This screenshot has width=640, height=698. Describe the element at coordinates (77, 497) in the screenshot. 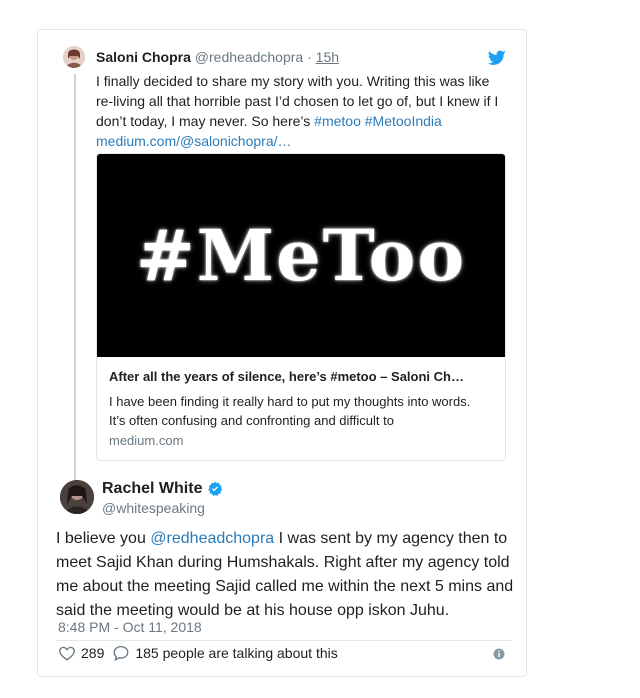

I see `rachel-avatar` at that location.